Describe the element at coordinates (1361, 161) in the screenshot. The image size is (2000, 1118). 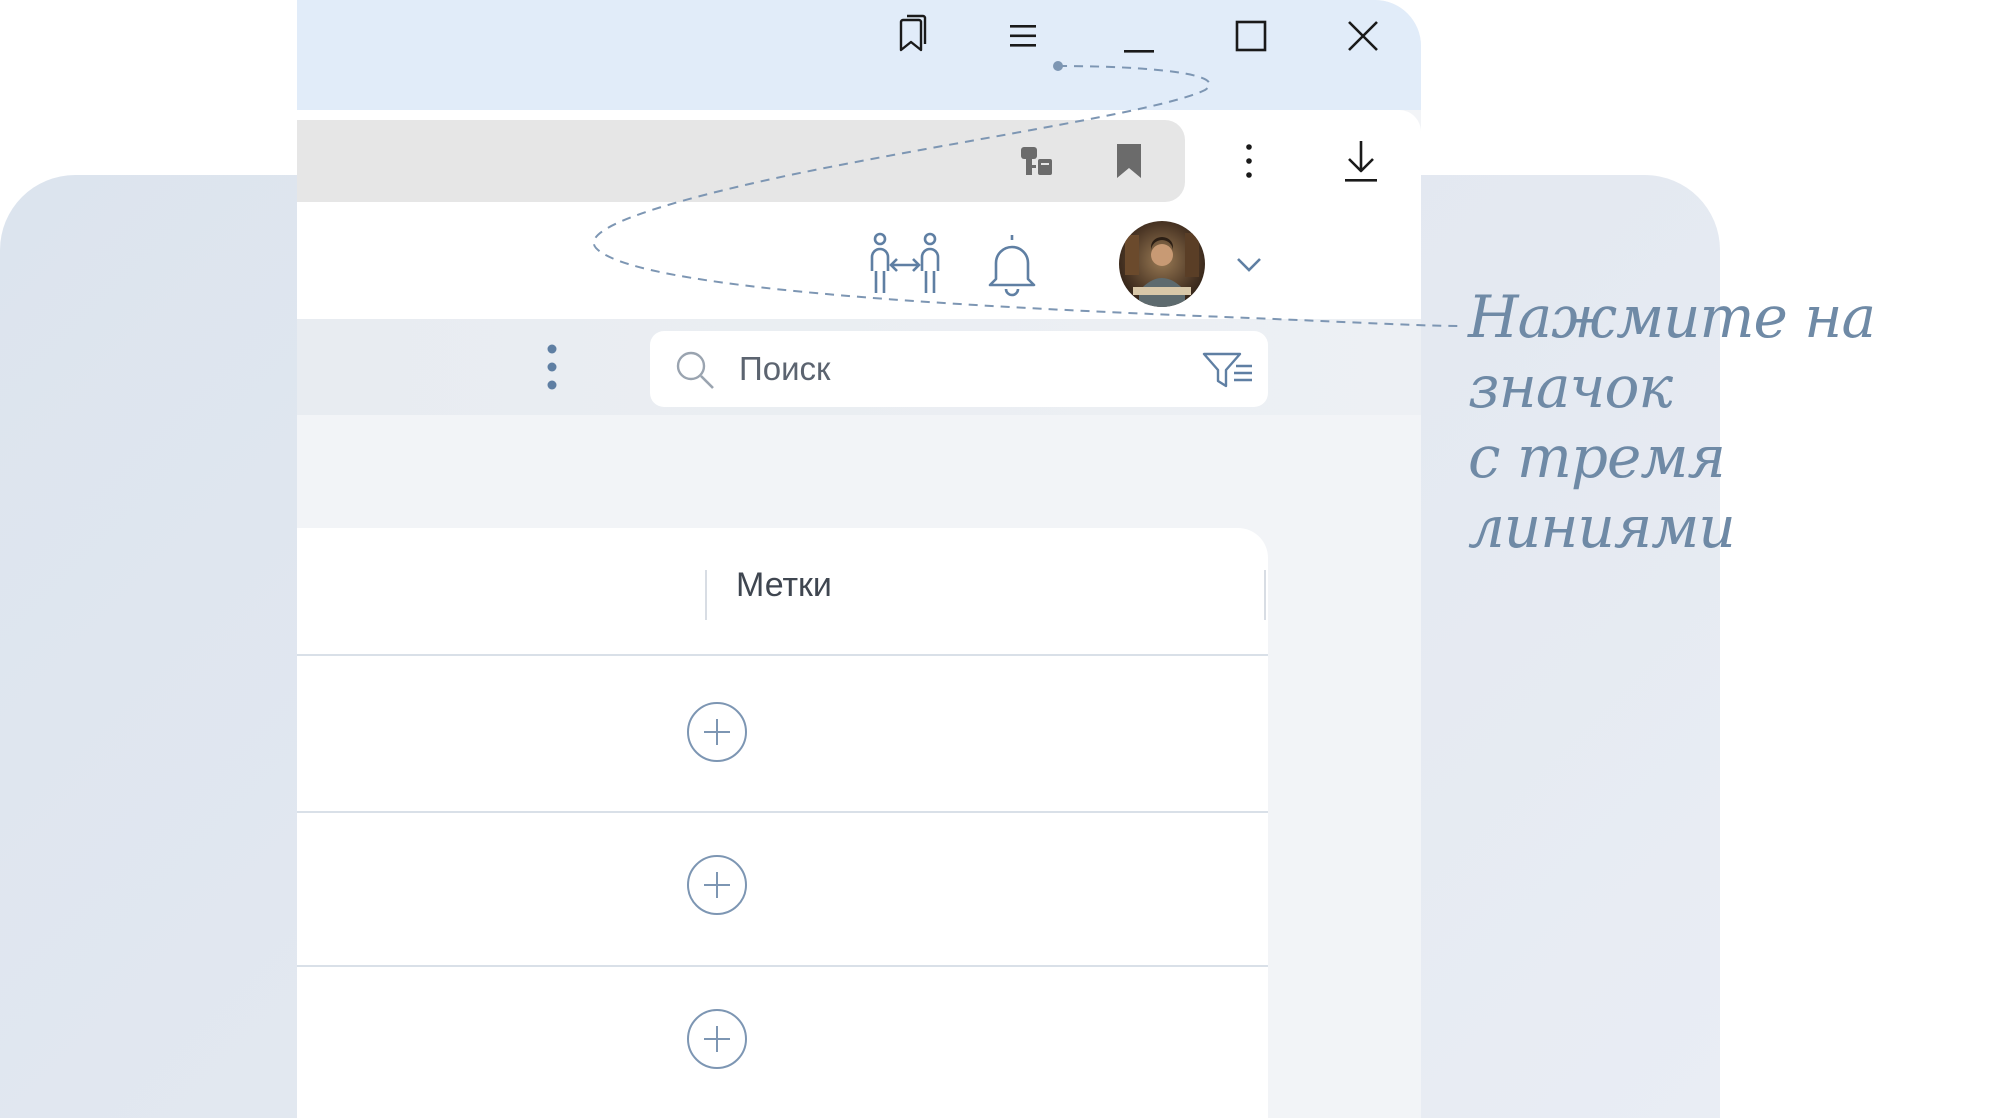
I see `download-icon` at that location.